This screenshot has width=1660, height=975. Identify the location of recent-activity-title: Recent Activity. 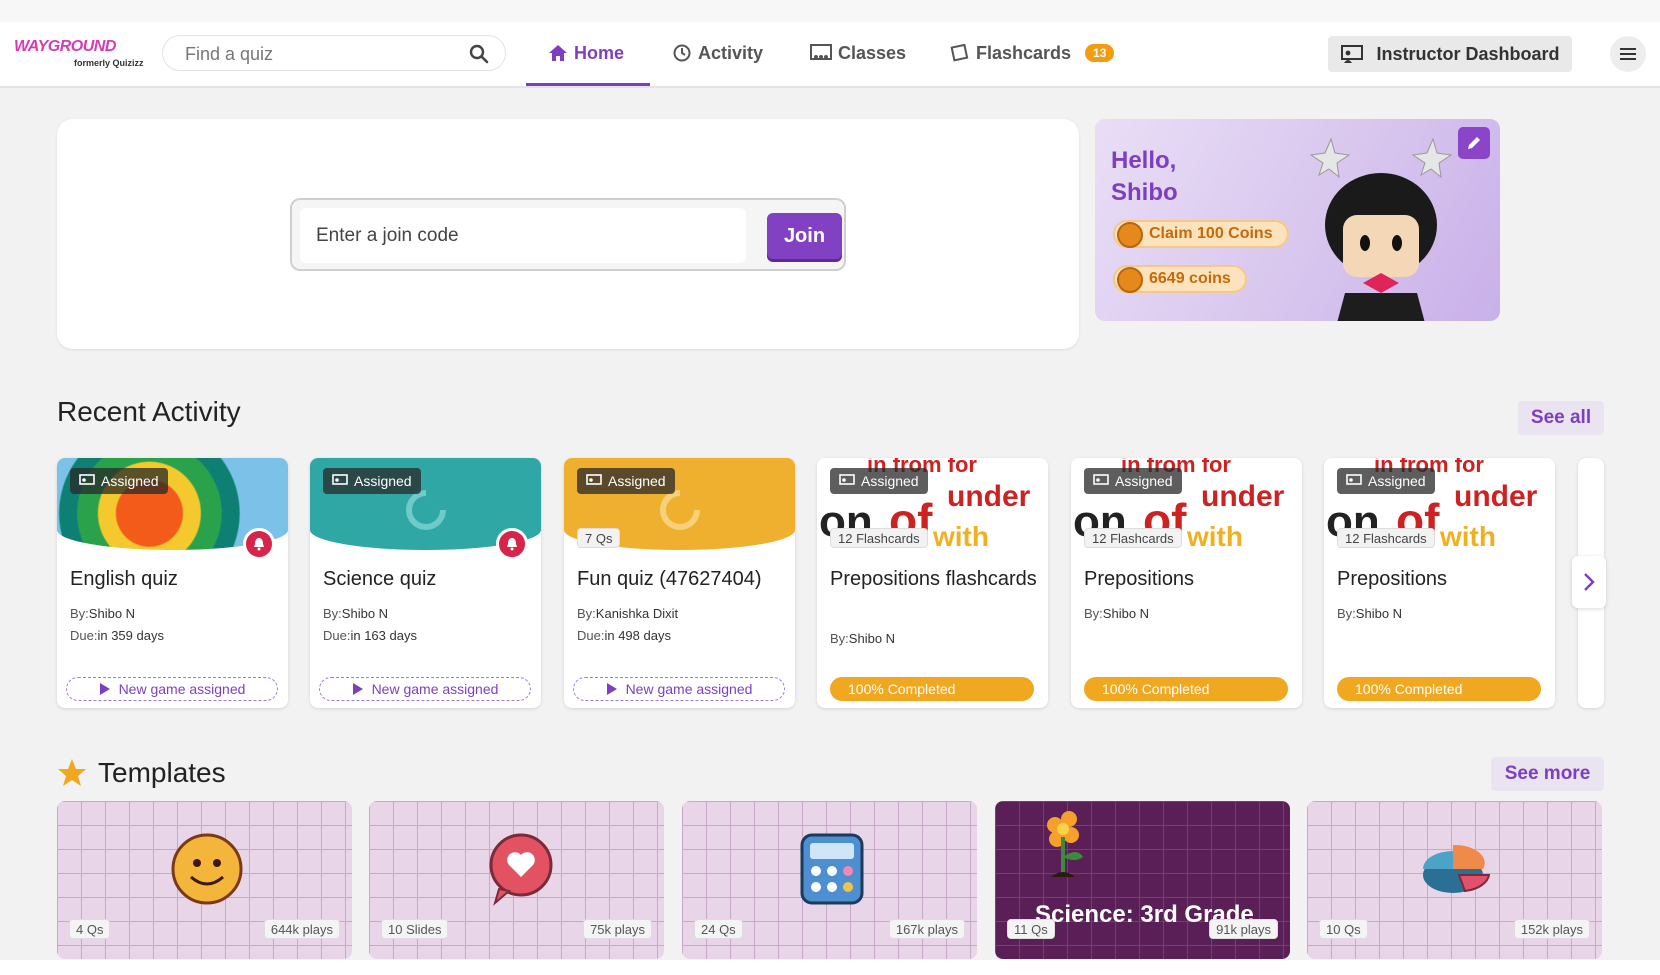
(149, 411).